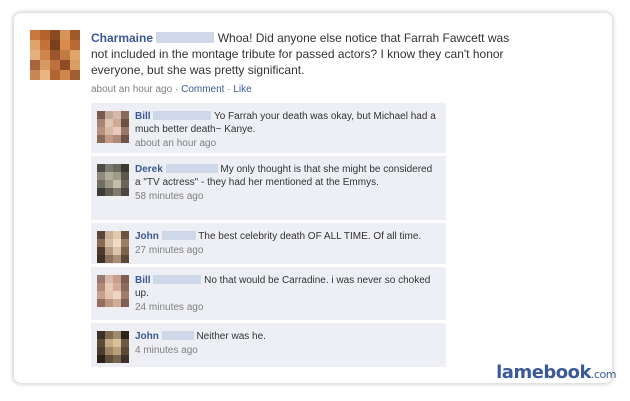 This screenshot has width=630, height=401. I want to click on comment-author-link: Derek, so click(149, 169).